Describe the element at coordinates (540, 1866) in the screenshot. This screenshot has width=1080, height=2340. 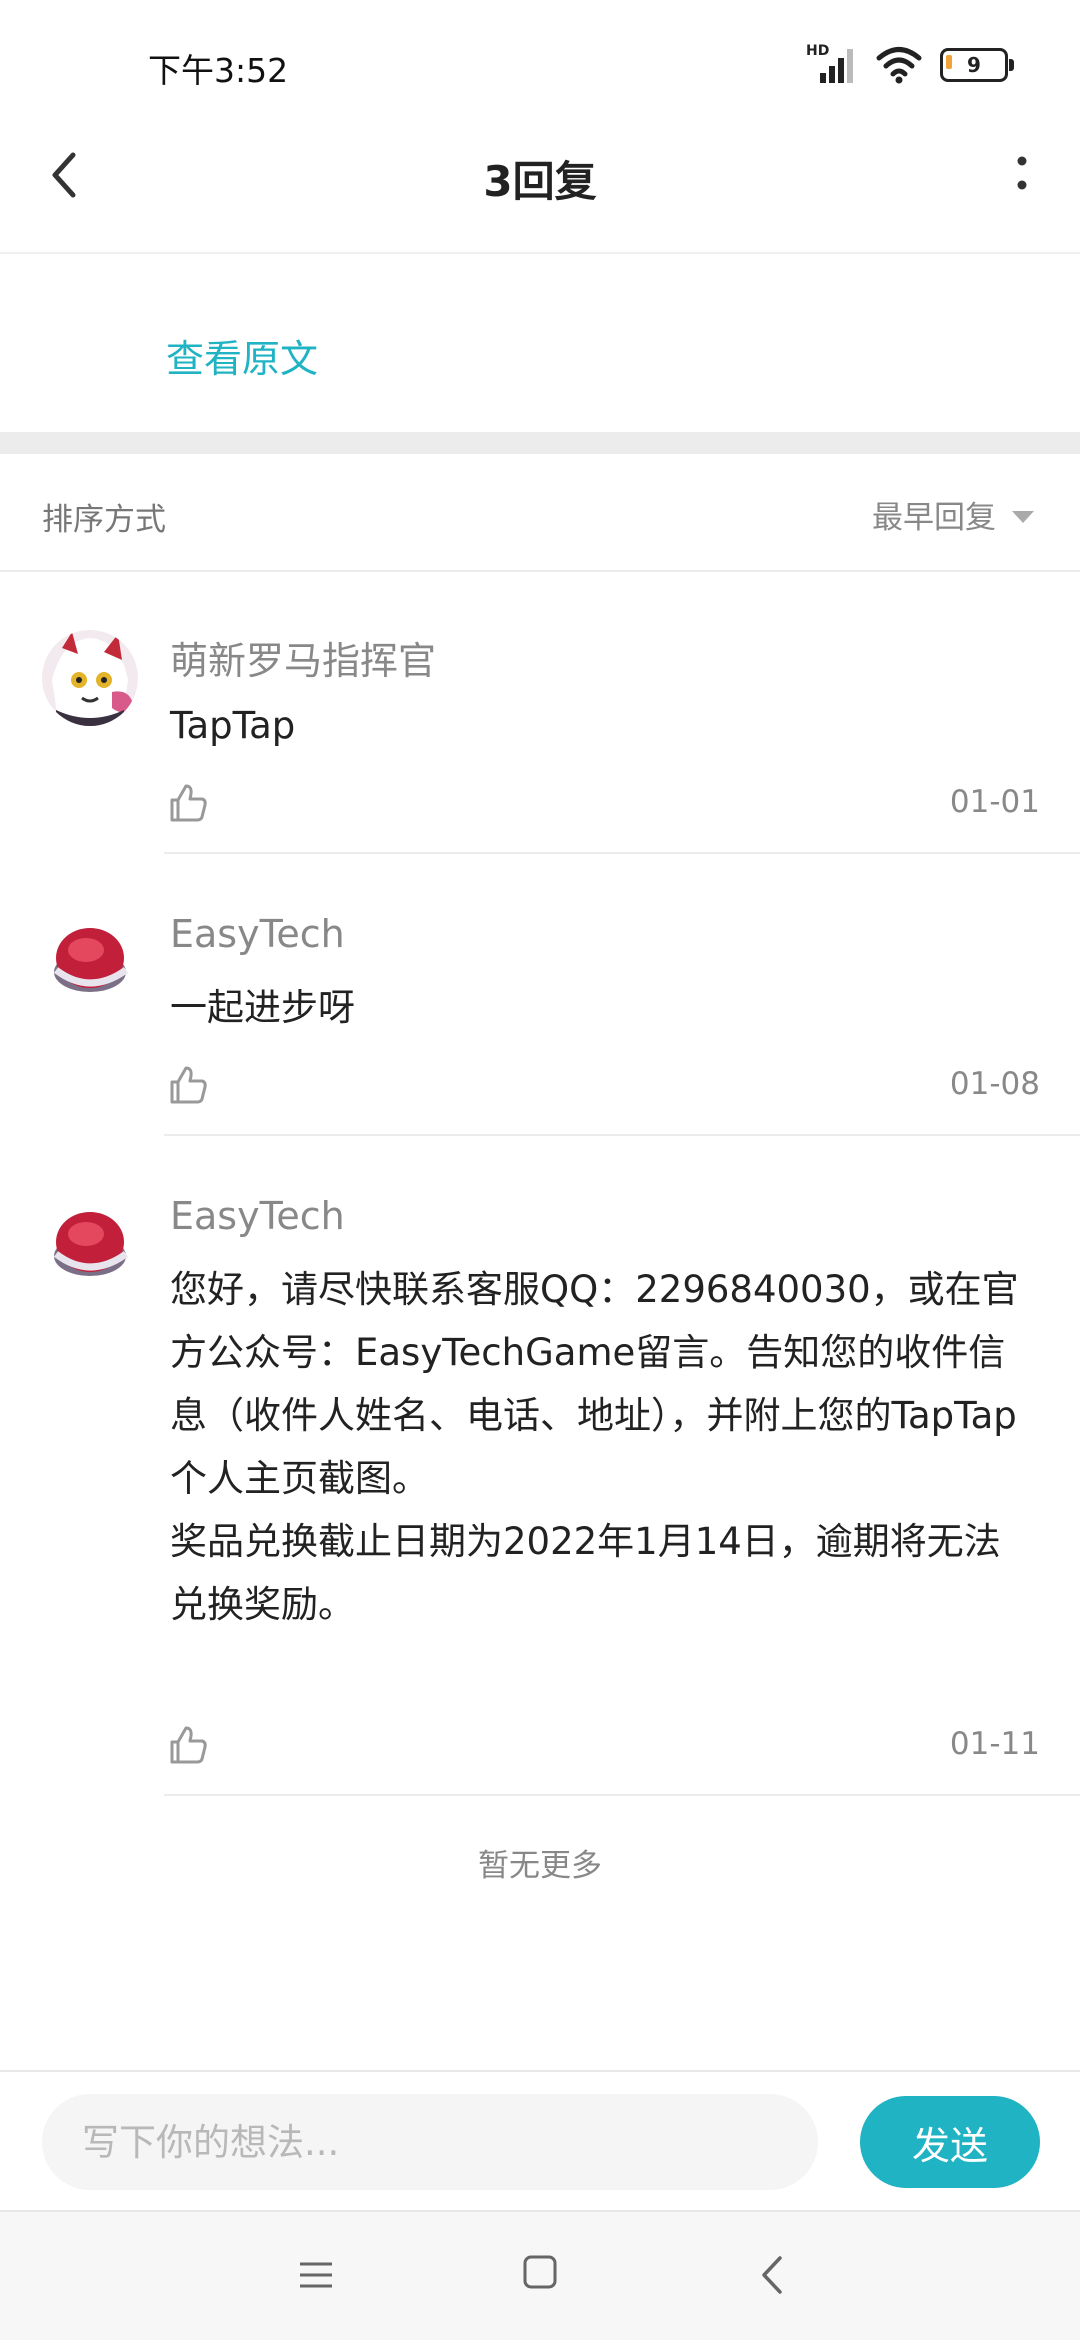
I see `no-more-text: 暂无更多` at that location.